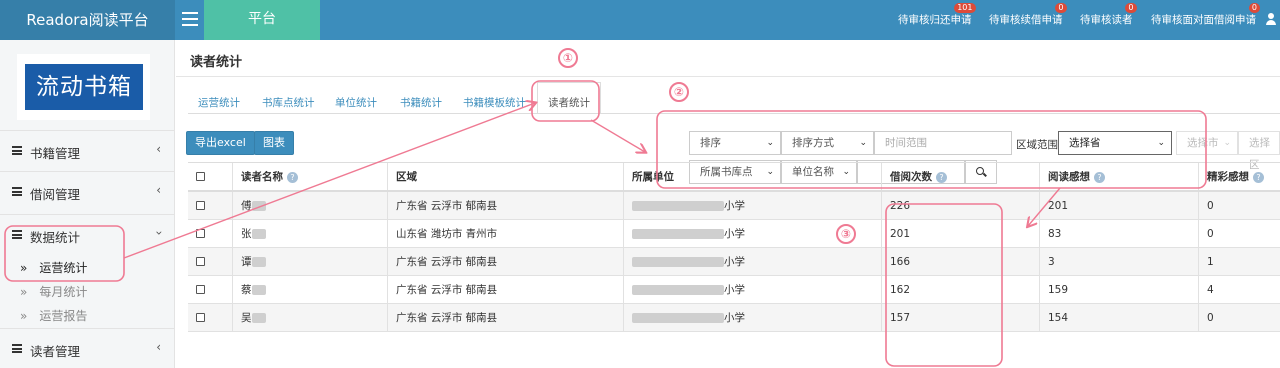 Image resolution: width=1280 pixels, height=368 pixels. What do you see at coordinates (911, 177) in the screenshot?
I see `header-label: 借阅次数` at bounding box center [911, 177].